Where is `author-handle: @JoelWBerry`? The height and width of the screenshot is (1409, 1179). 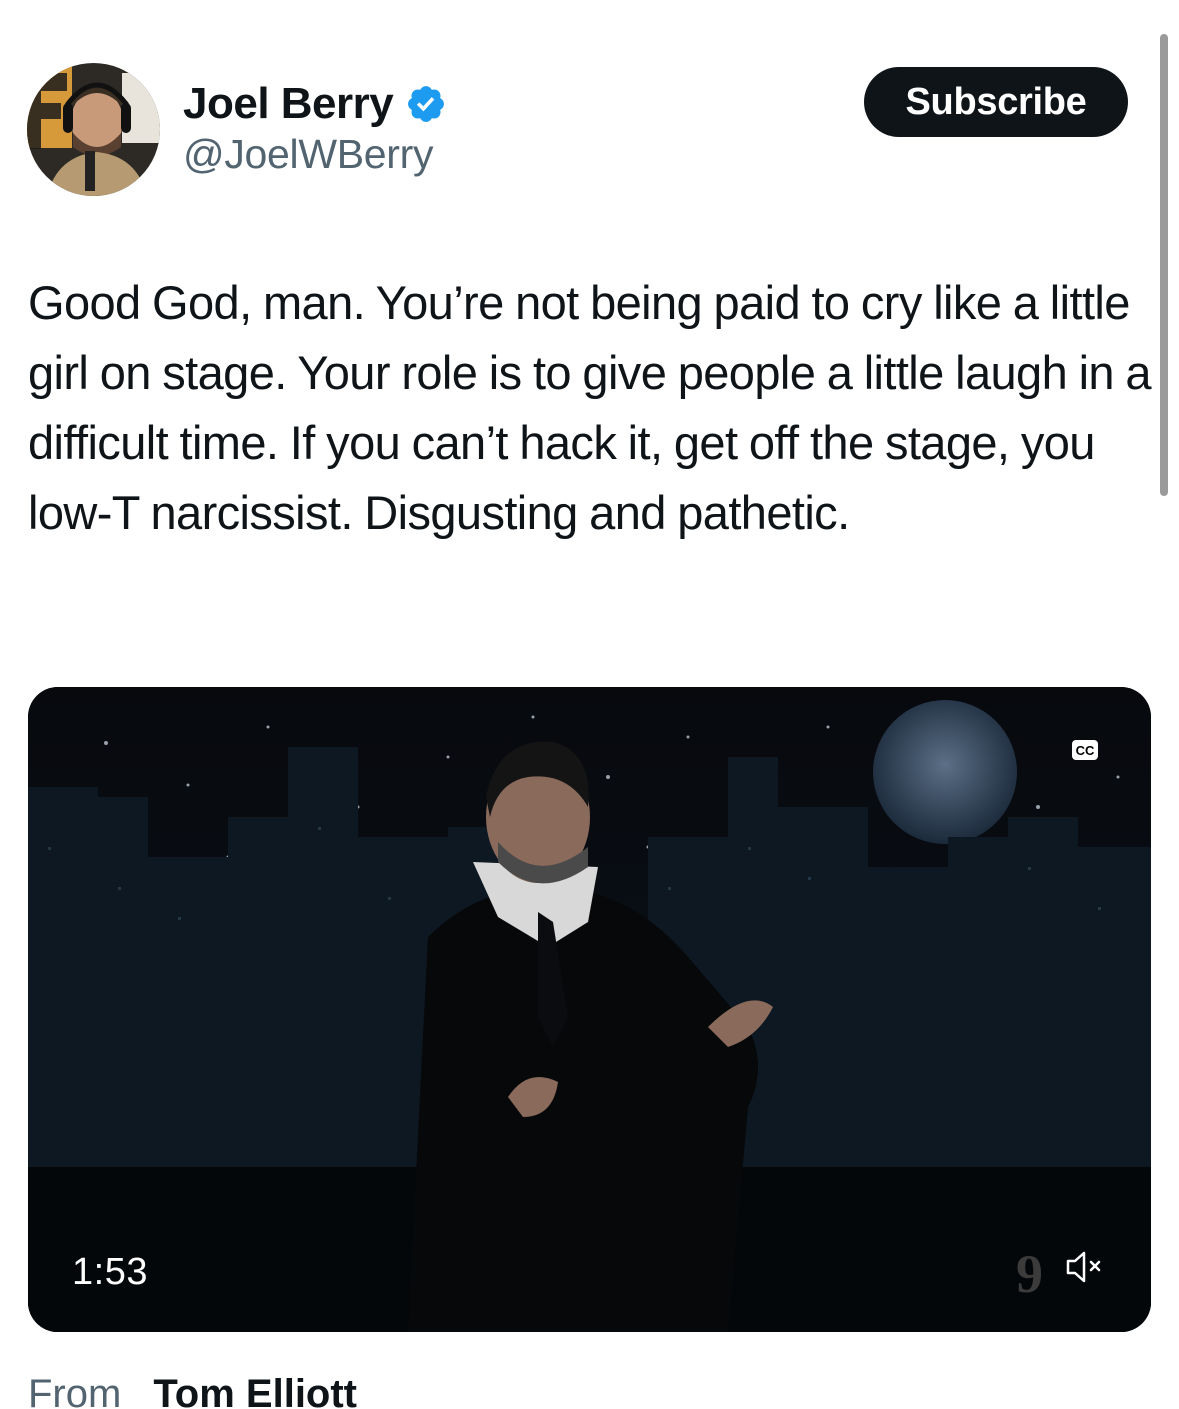
author-handle: @JoelWBerry is located at coordinates (308, 154).